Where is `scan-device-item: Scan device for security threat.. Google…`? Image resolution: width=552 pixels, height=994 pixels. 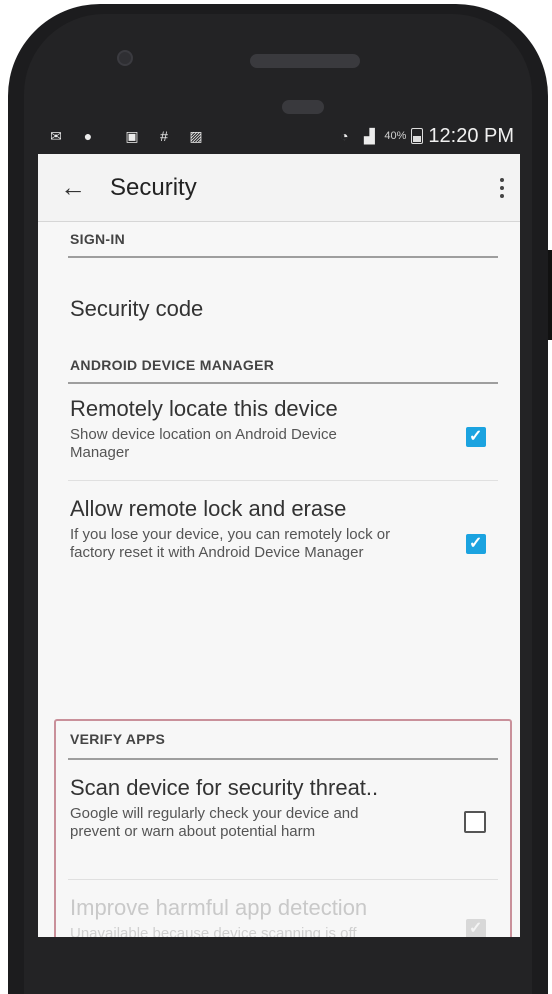 scan-device-item: Scan device for security threat.. Google… is located at coordinates (284, 808).